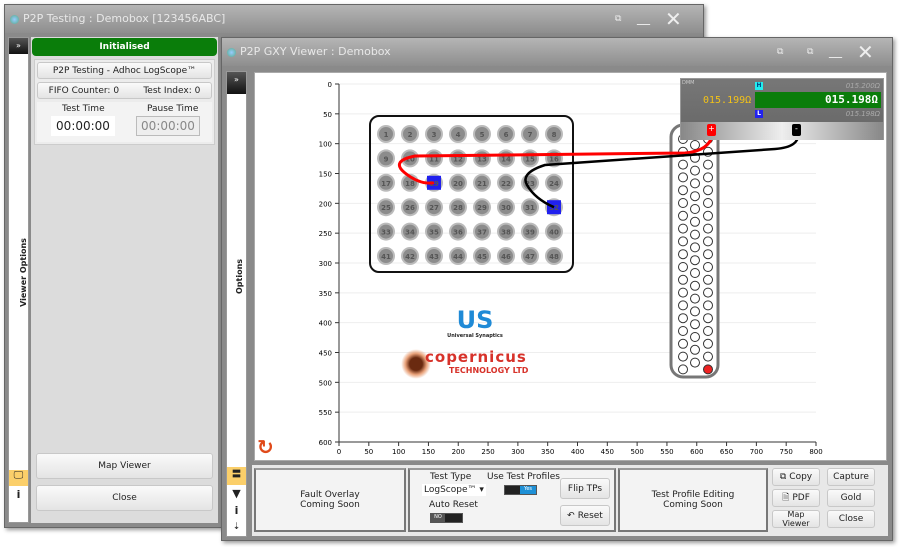 The height and width of the screenshot is (547, 900). I want to click on copy-button: ⧉ Copy, so click(796, 477).